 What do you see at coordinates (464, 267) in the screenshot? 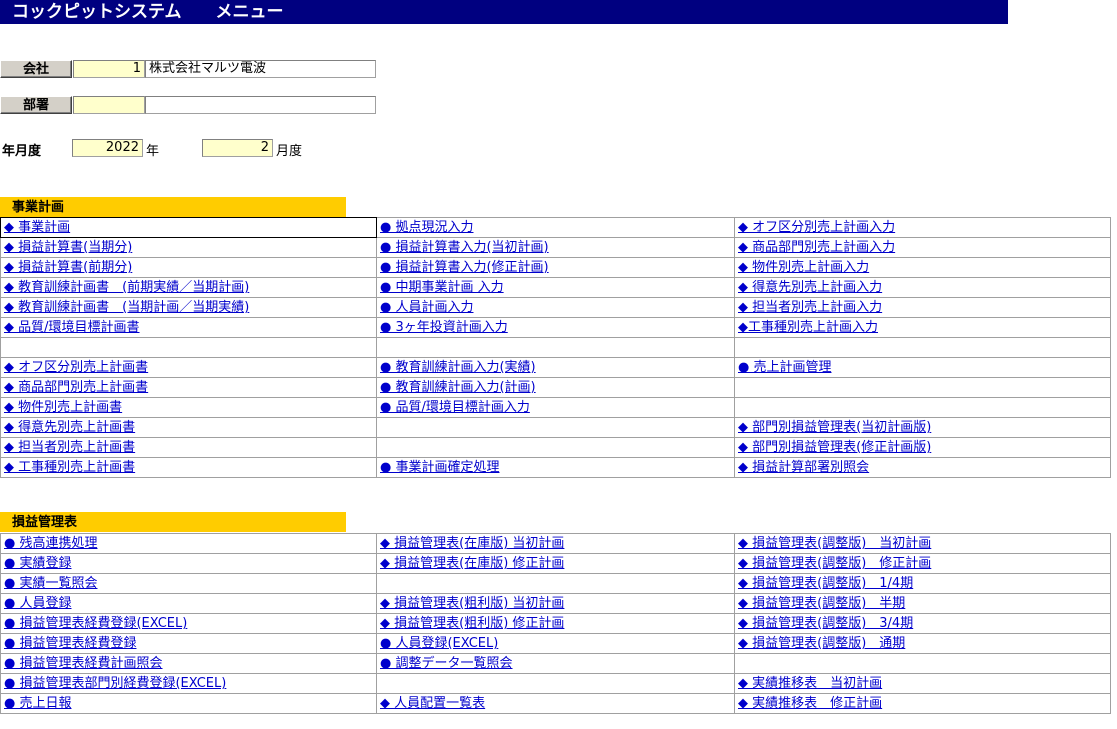
I see `menu-link: ● 損益計算書入力(修正計画)` at bounding box center [464, 267].